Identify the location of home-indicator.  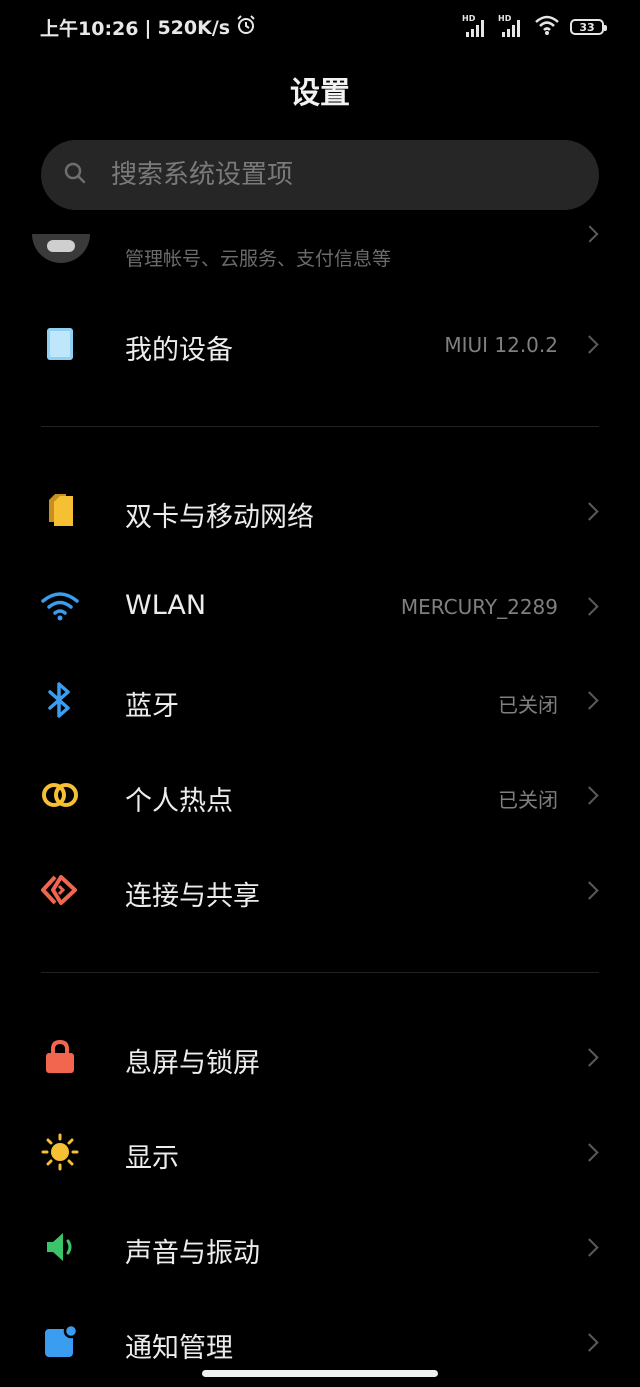
(320, 1373).